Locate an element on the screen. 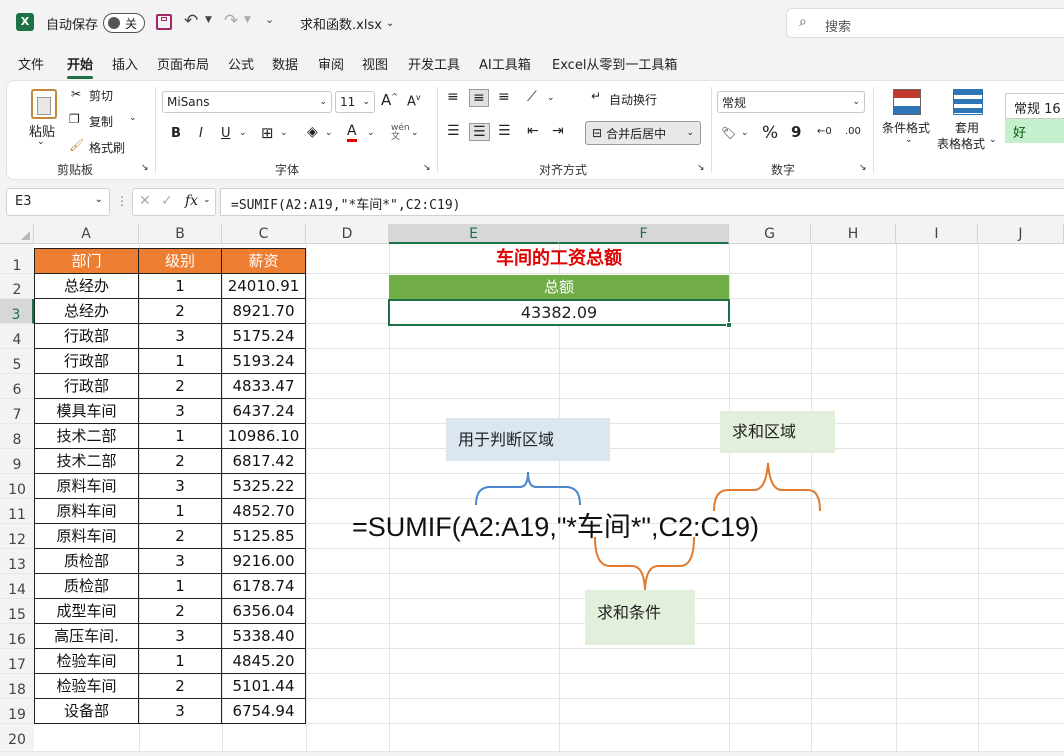  range-brace is located at coordinates (528, 488).